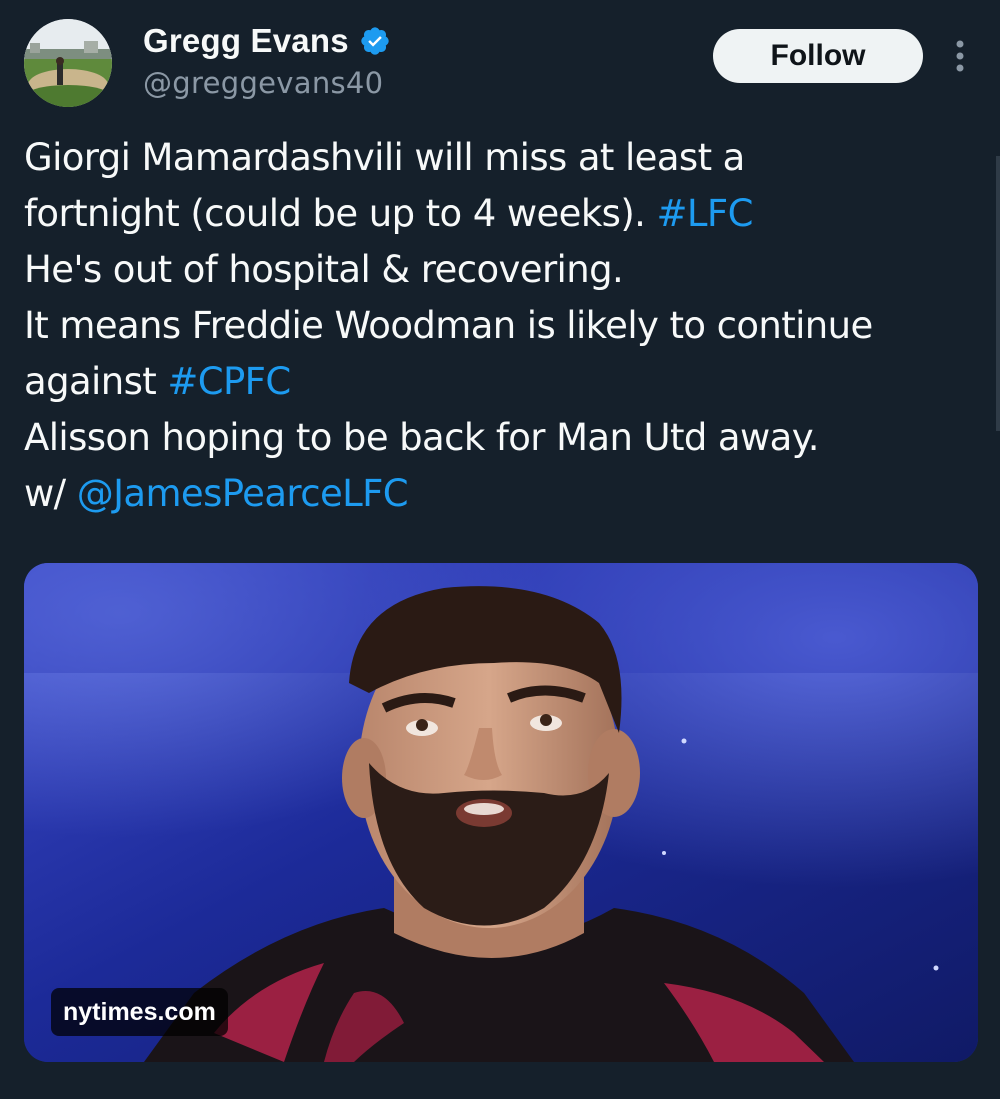  What do you see at coordinates (139, 1012) in the screenshot?
I see `link-source-badge: nytimes.com` at bounding box center [139, 1012].